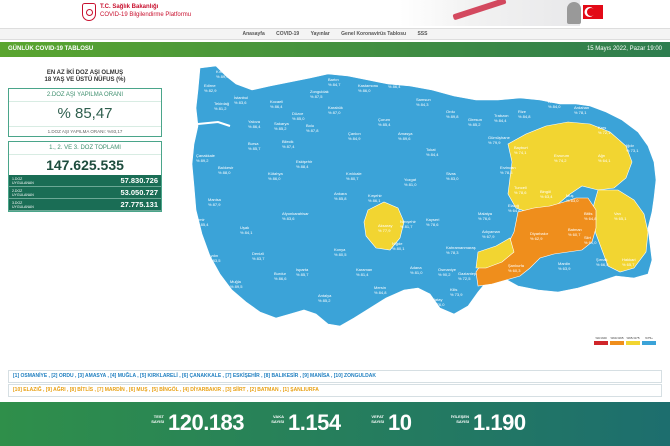 The image size is (670, 446). Describe the element at coordinates (287, 34) in the screenshot. I see `nav-item-covid19: COVID-19` at that location.